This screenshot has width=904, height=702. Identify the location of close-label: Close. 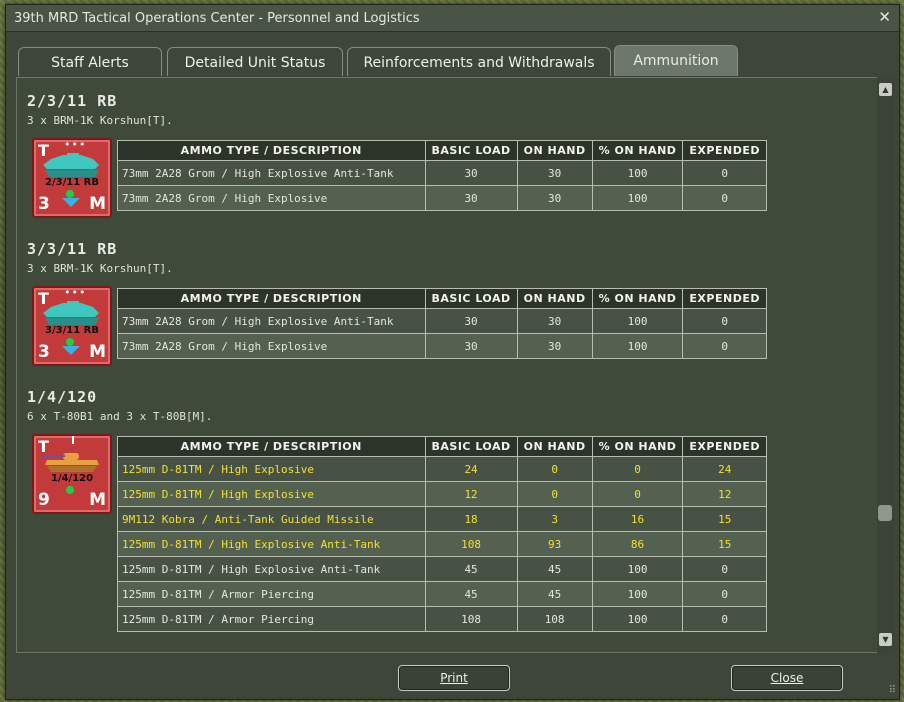
(787, 678).